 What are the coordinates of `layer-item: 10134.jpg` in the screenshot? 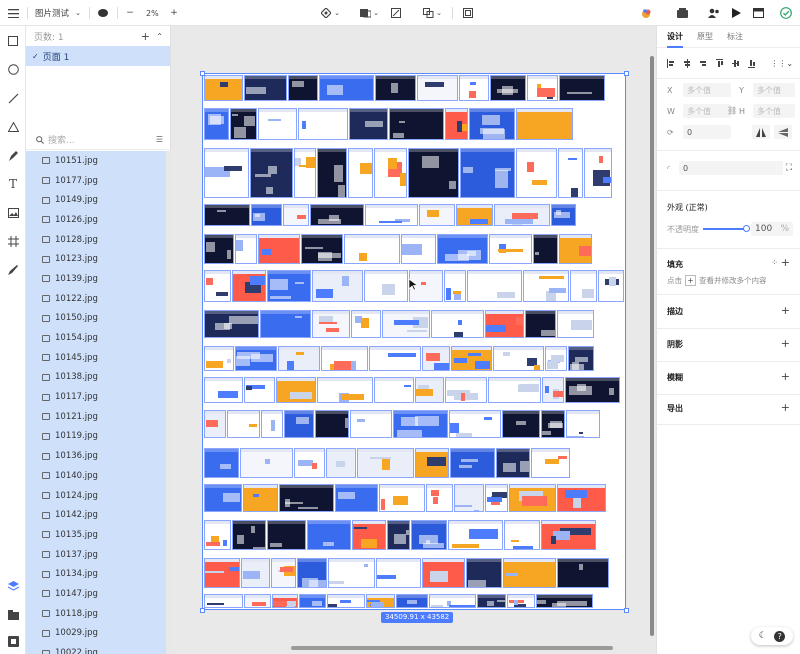 It's located at (96, 574).